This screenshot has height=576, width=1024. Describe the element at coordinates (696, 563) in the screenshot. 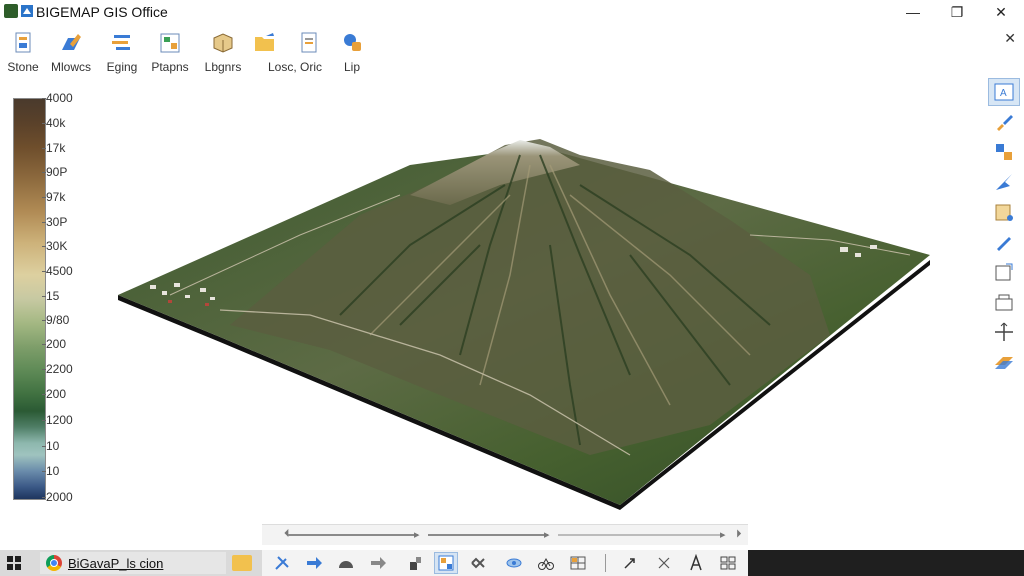

I see `tool-text` at that location.